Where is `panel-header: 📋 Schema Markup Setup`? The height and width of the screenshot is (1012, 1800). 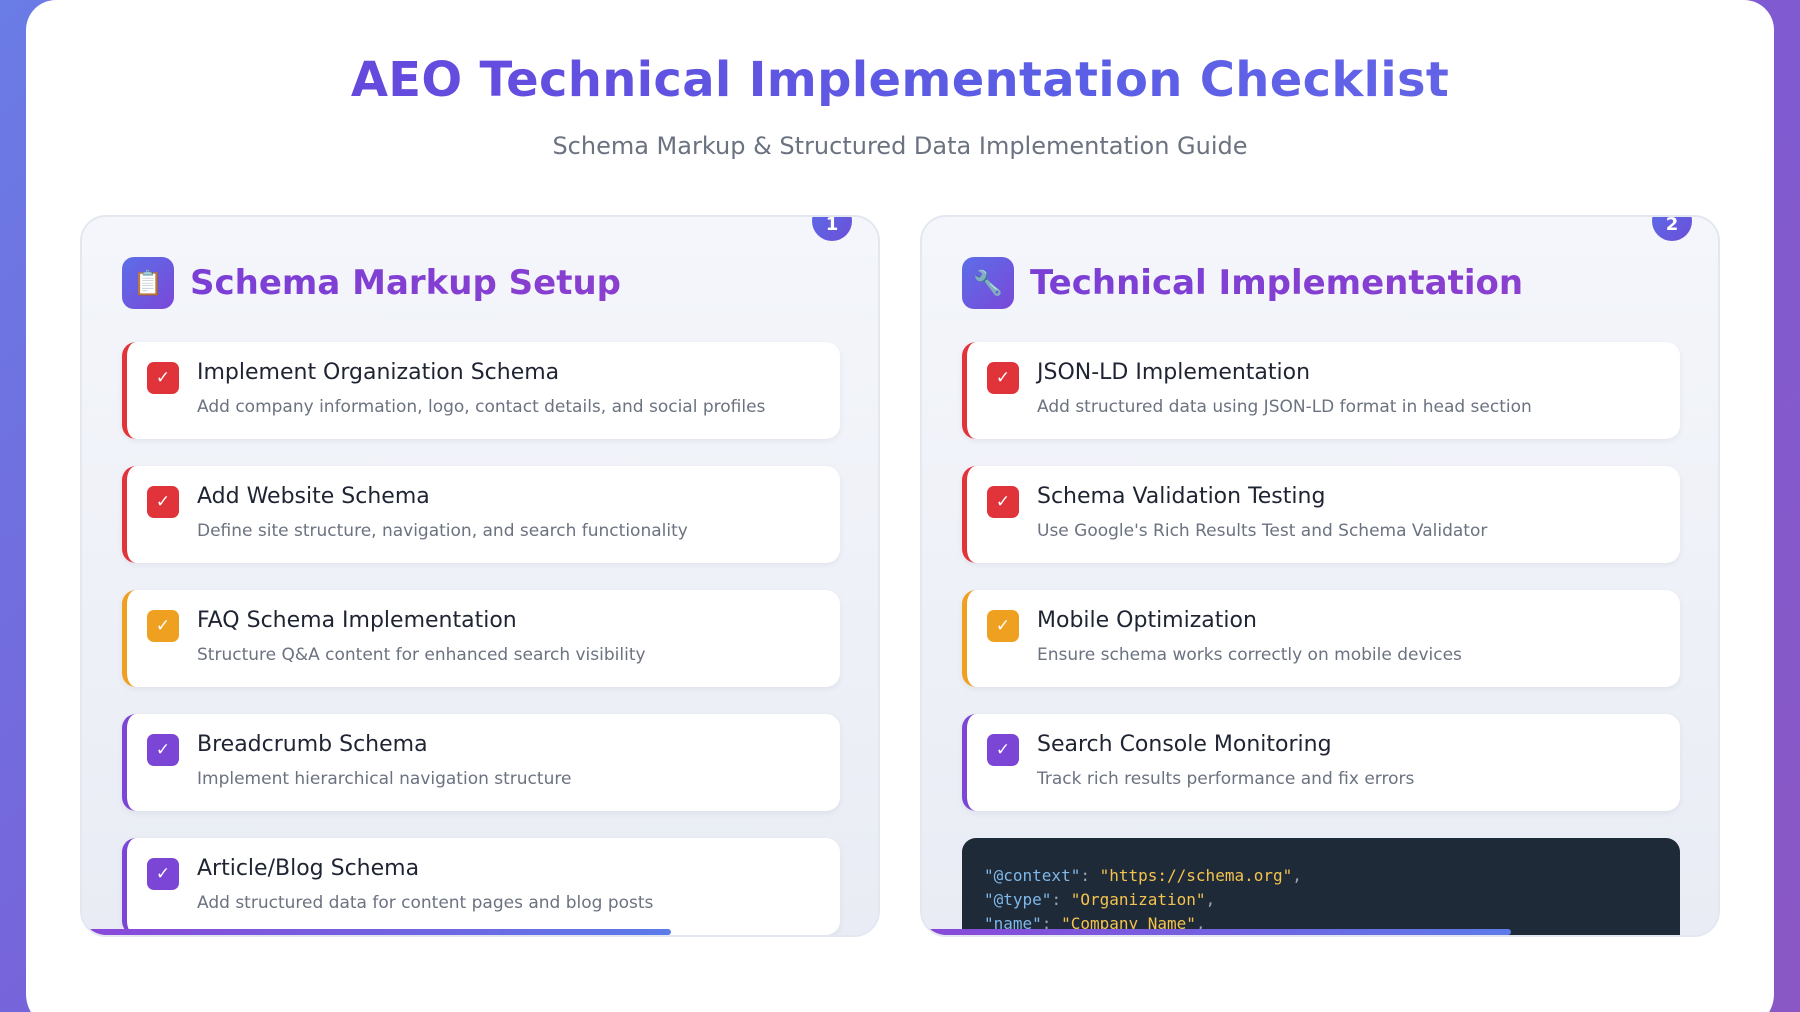
panel-header: 📋 Schema Markup Setup is located at coordinates (371, 283).